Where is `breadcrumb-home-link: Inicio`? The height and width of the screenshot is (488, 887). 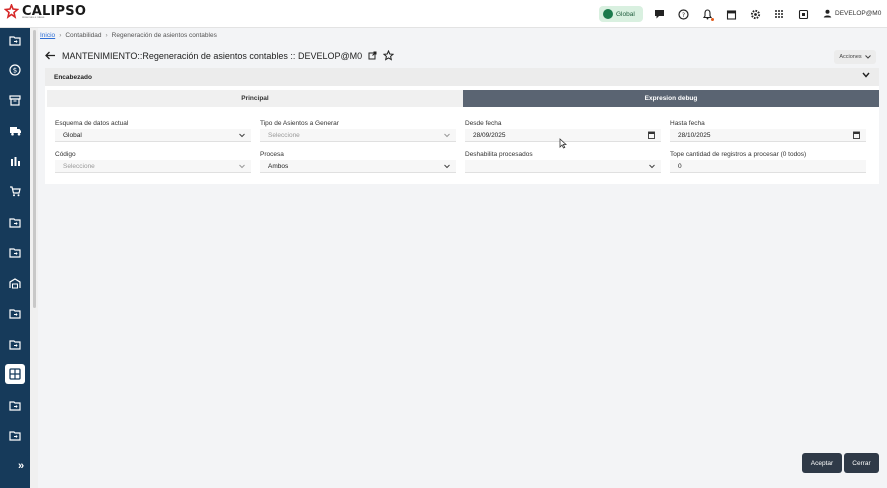 breadcrumb-home-link: Inicio is located at coordinates (47, 35).